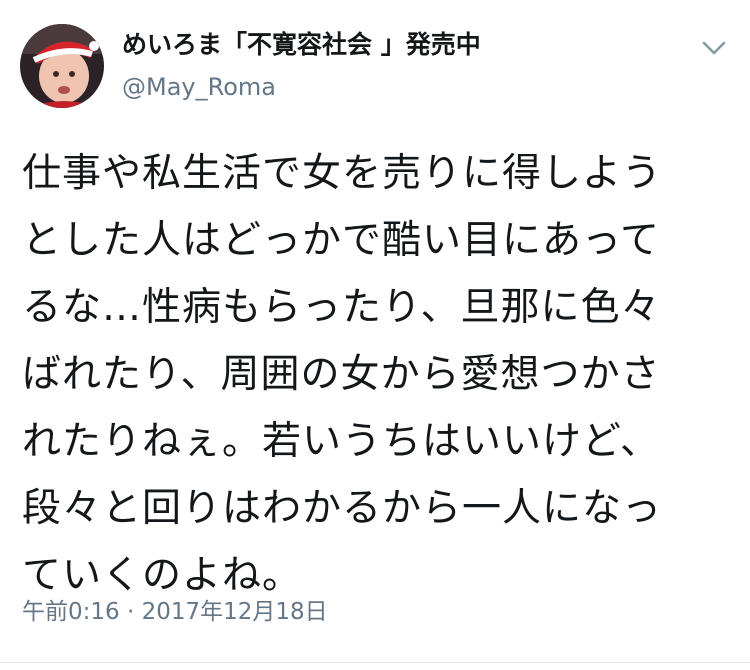  I want to click on avatar, so click(62, 66).